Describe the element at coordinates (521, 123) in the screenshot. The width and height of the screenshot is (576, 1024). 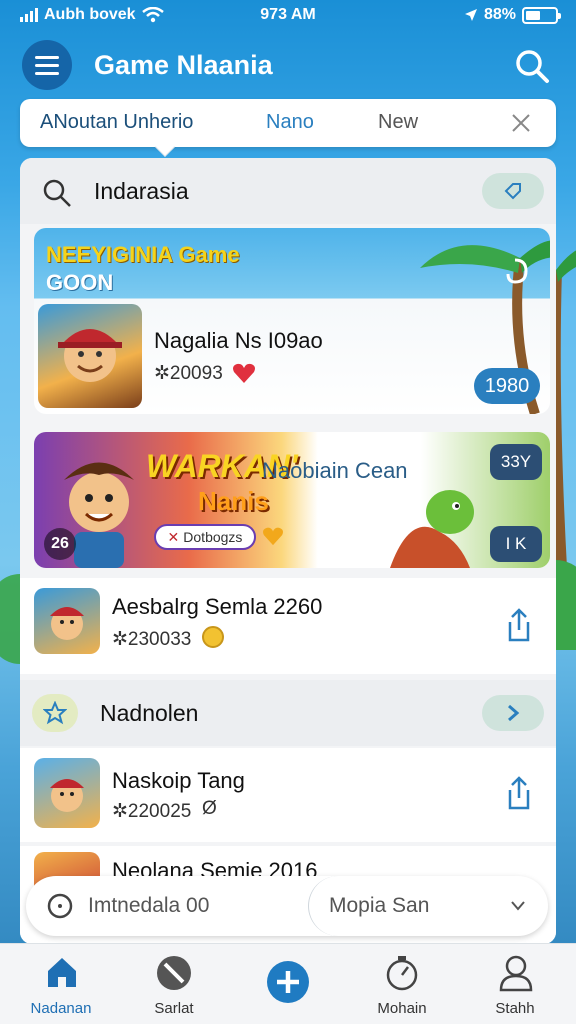
I see `close-icon` at that location.